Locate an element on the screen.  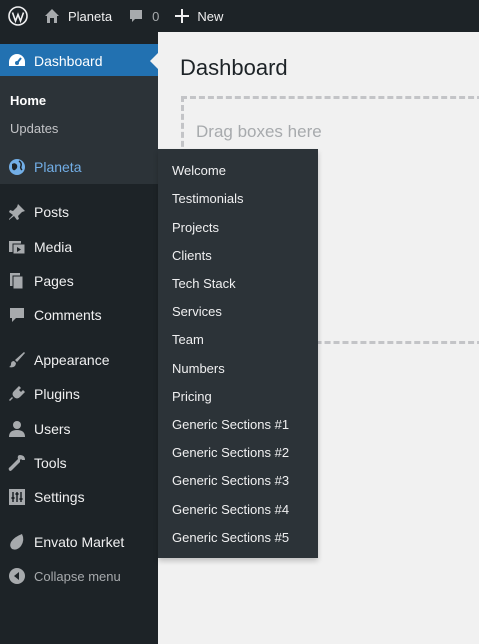
comments-count: 0 is located at coordinates (156, 16).